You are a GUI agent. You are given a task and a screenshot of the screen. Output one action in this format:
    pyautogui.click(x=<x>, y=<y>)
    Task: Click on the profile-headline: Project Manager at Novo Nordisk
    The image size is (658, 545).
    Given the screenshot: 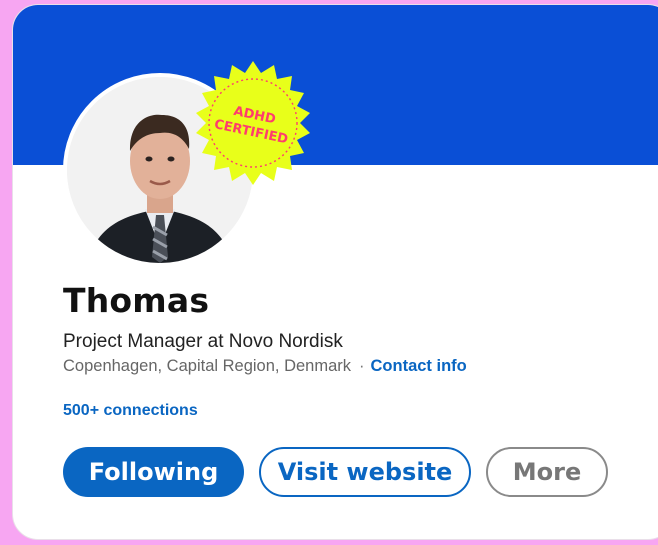 What is the action you would take?
    pyautogui.click(x=203, y=341)
    